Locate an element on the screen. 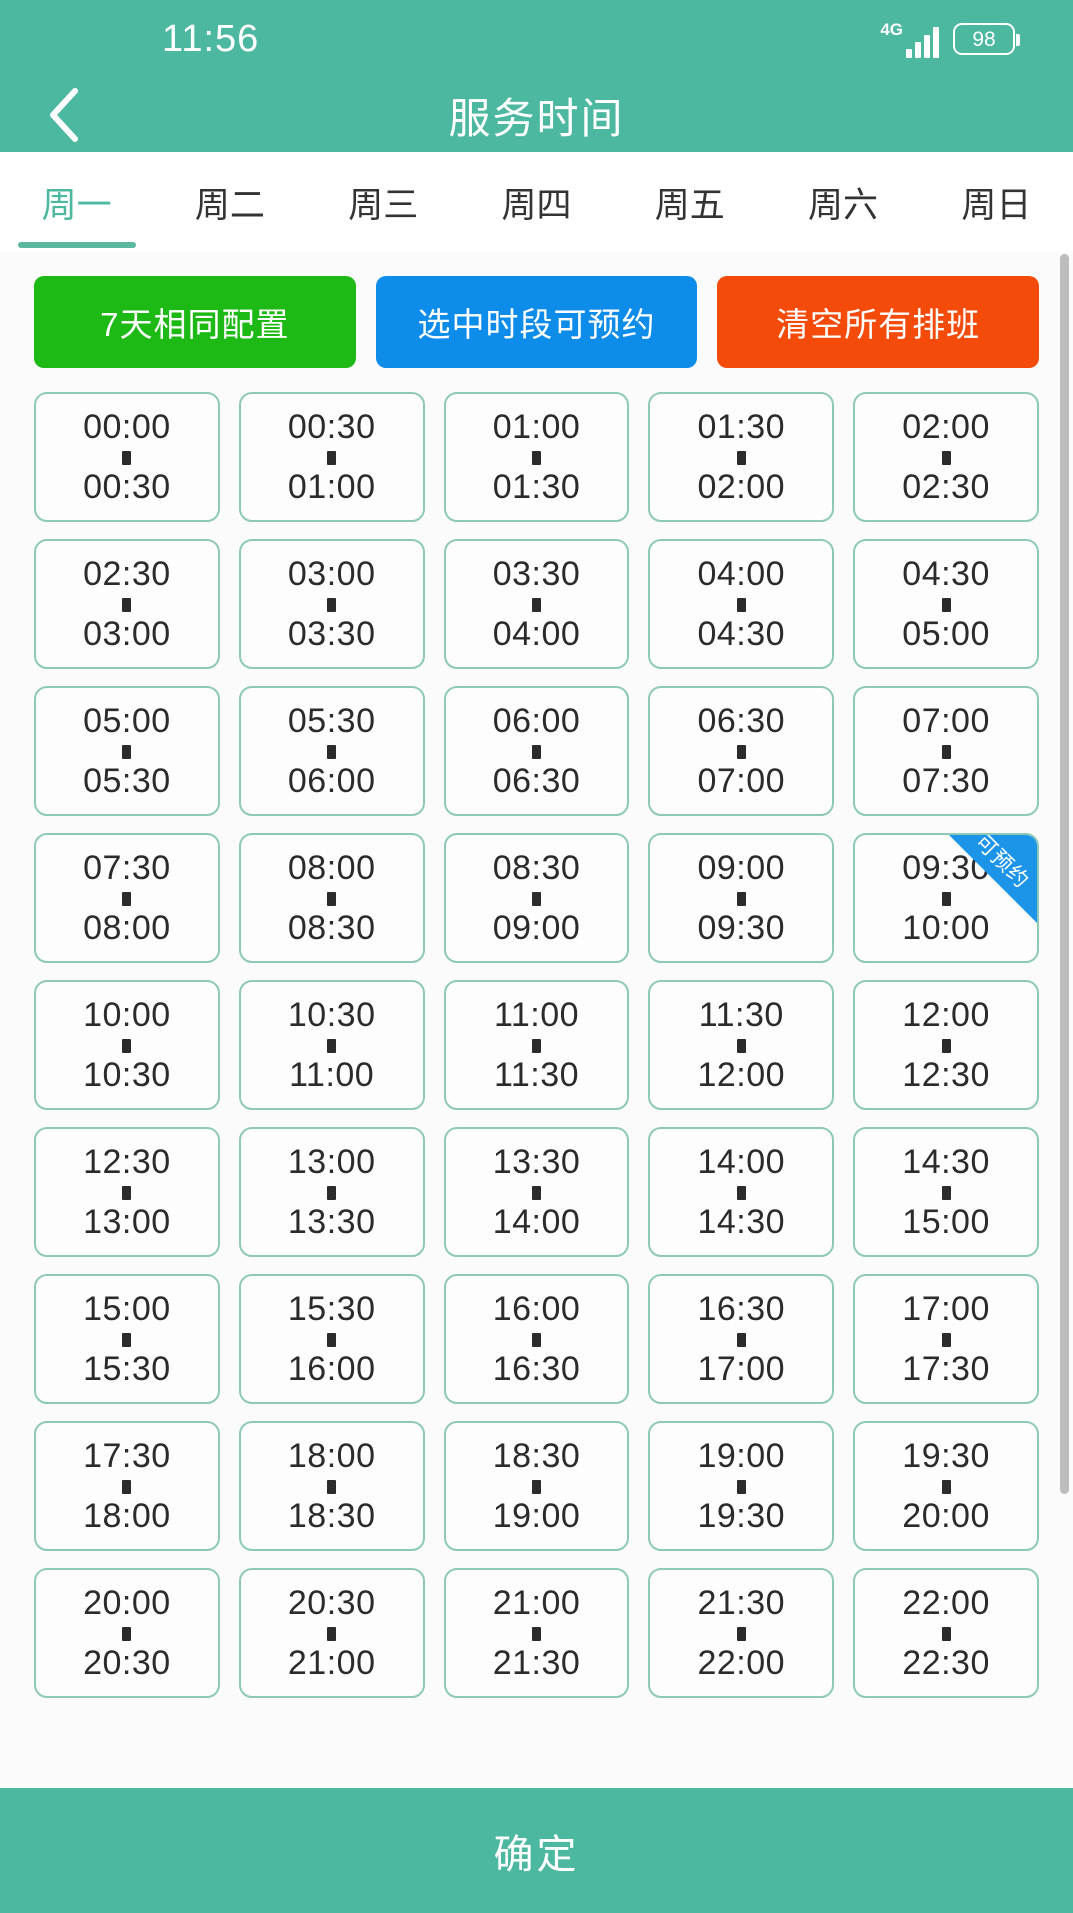  slot-end-time: 07:30 is located at coordinates (946, 780).